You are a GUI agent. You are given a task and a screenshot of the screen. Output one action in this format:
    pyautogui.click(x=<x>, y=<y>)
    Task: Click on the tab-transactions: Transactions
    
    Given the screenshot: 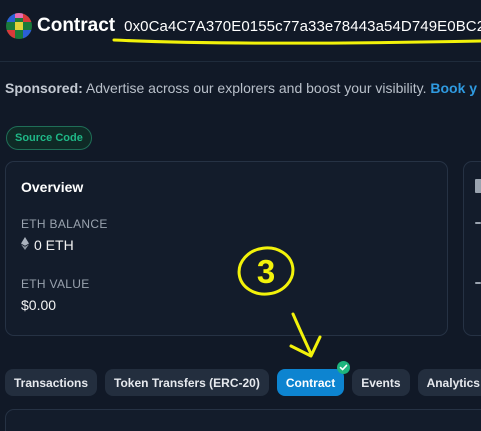 What is the action you would take?
    pyautogui.click(x=51, y=382)
    